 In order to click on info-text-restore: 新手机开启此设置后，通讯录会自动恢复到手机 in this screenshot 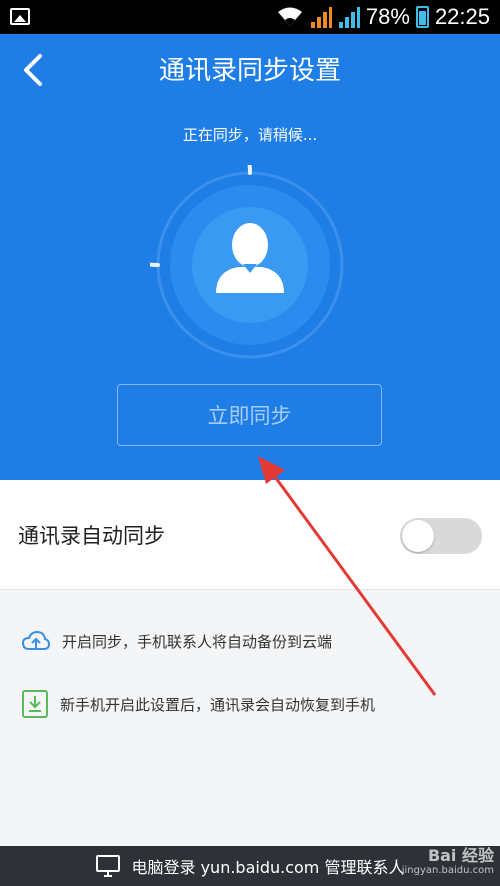, I will do `click(218, 704)`.